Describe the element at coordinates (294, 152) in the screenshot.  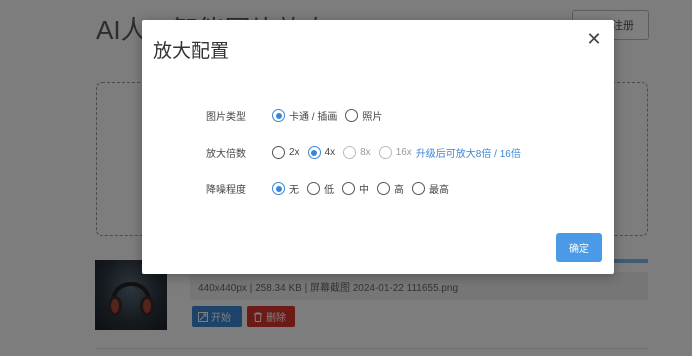
I see `option-label: 2x` at that location.